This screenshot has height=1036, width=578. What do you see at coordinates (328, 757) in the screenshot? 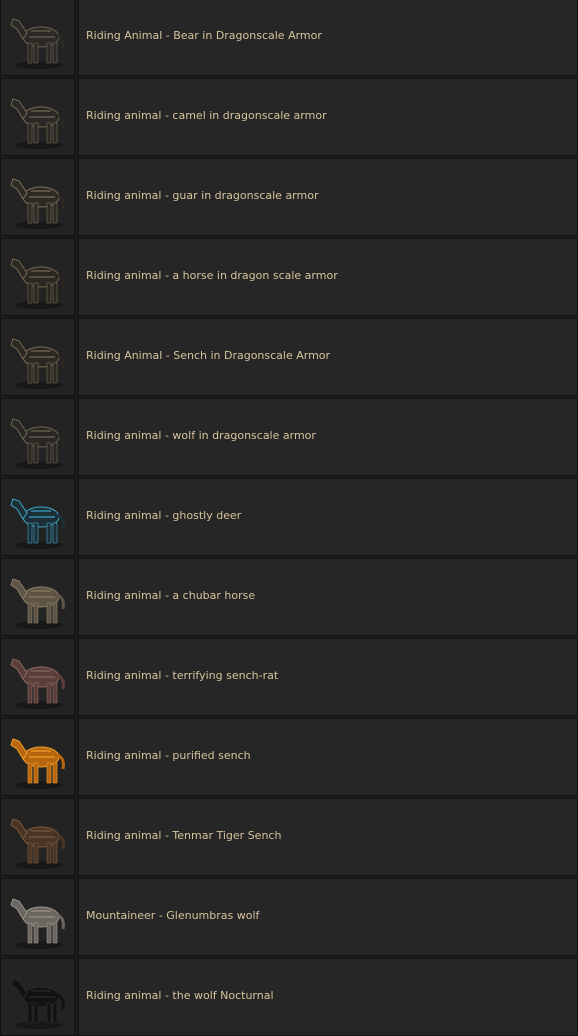
I see `mount-name-cell: Riding animal - purified sench` at bounding box center [328, 757].